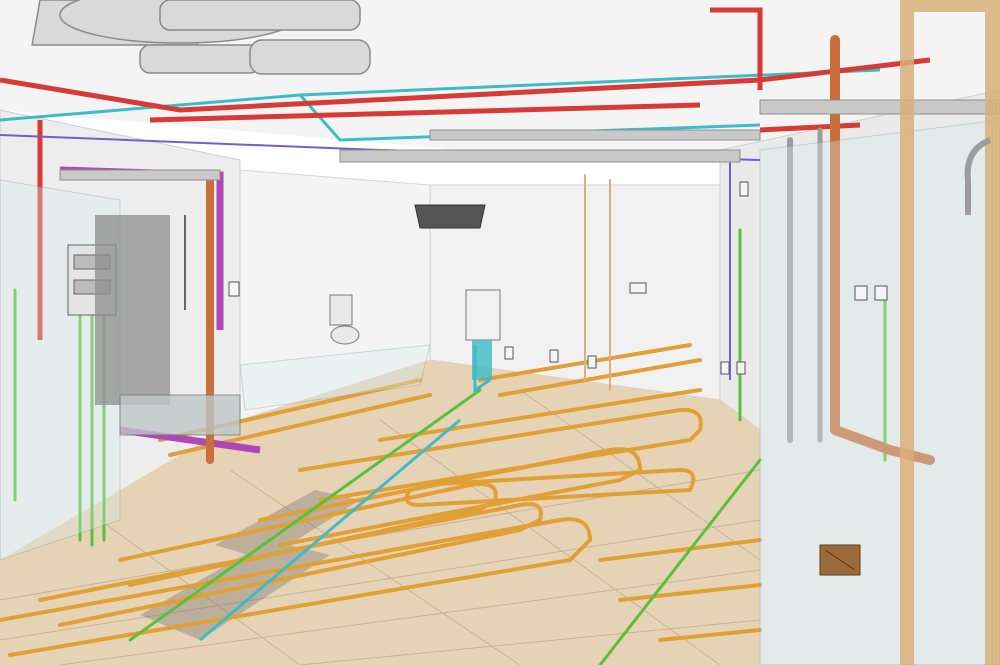 The width and height of the screenshot is (1000, 665). I want to click on floor-drain-icon, so click(840, 560).